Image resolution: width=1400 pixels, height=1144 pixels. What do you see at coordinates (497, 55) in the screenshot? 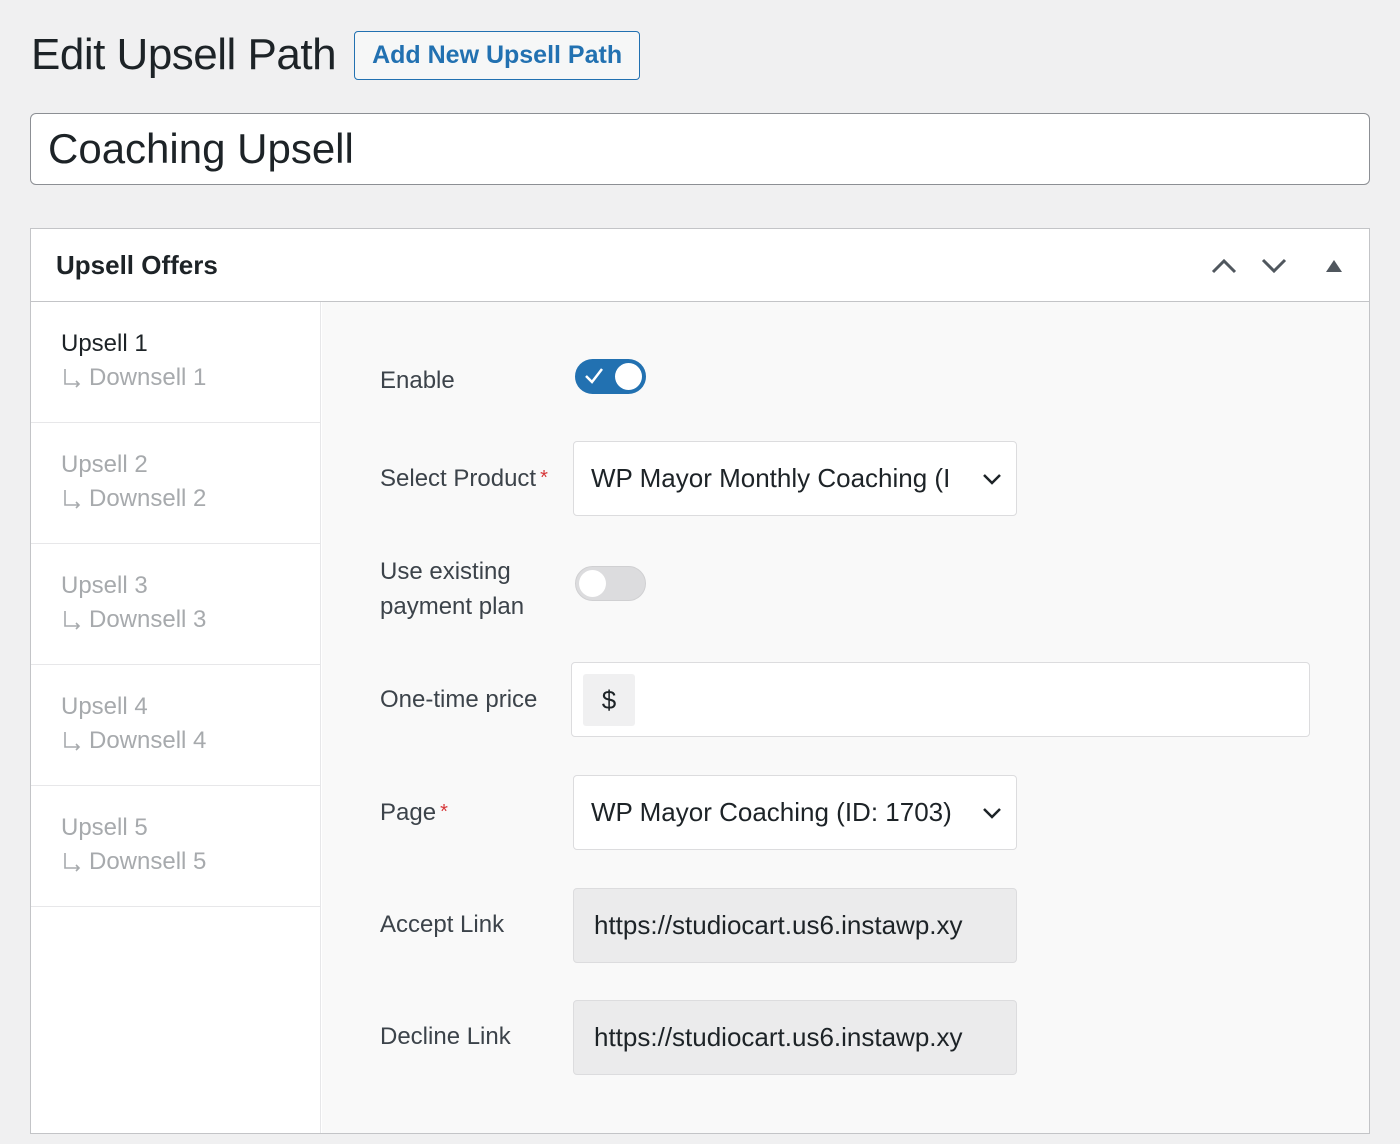
I see `add-new-upsell-path-button: Add New Upsell Path` at bounding box center [497, 55].